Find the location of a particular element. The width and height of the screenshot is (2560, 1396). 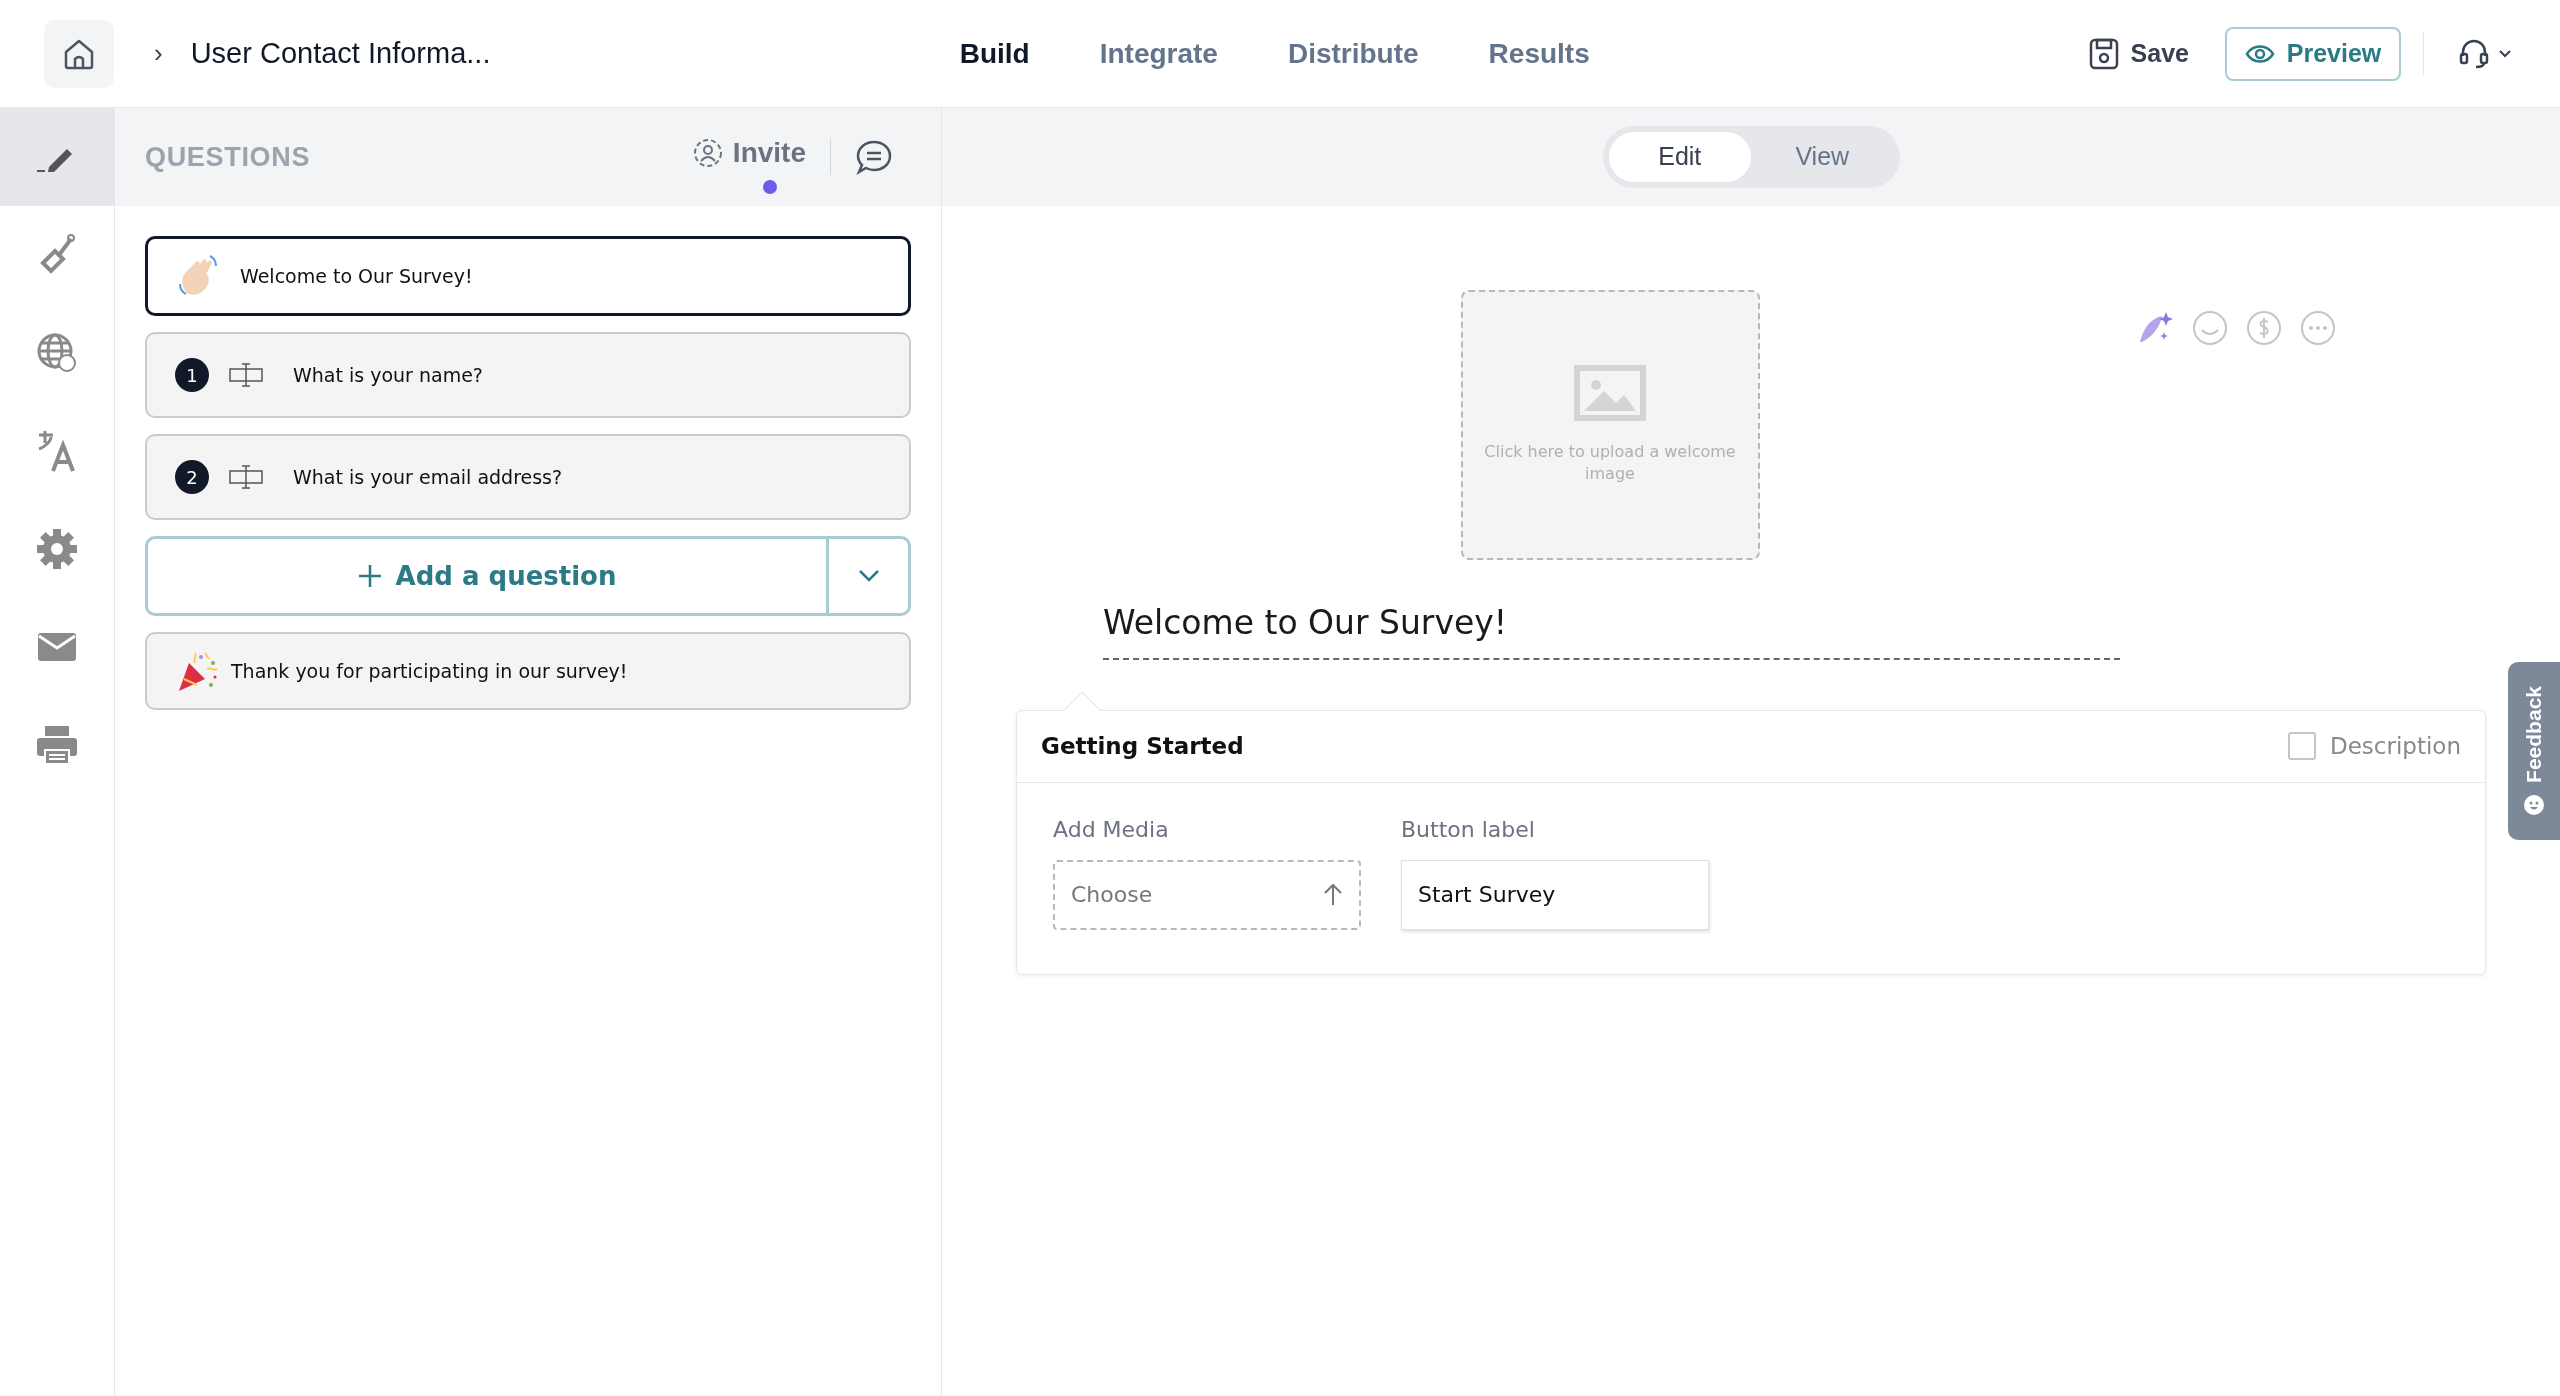

comment-icon is located at coordinates (874, 157).